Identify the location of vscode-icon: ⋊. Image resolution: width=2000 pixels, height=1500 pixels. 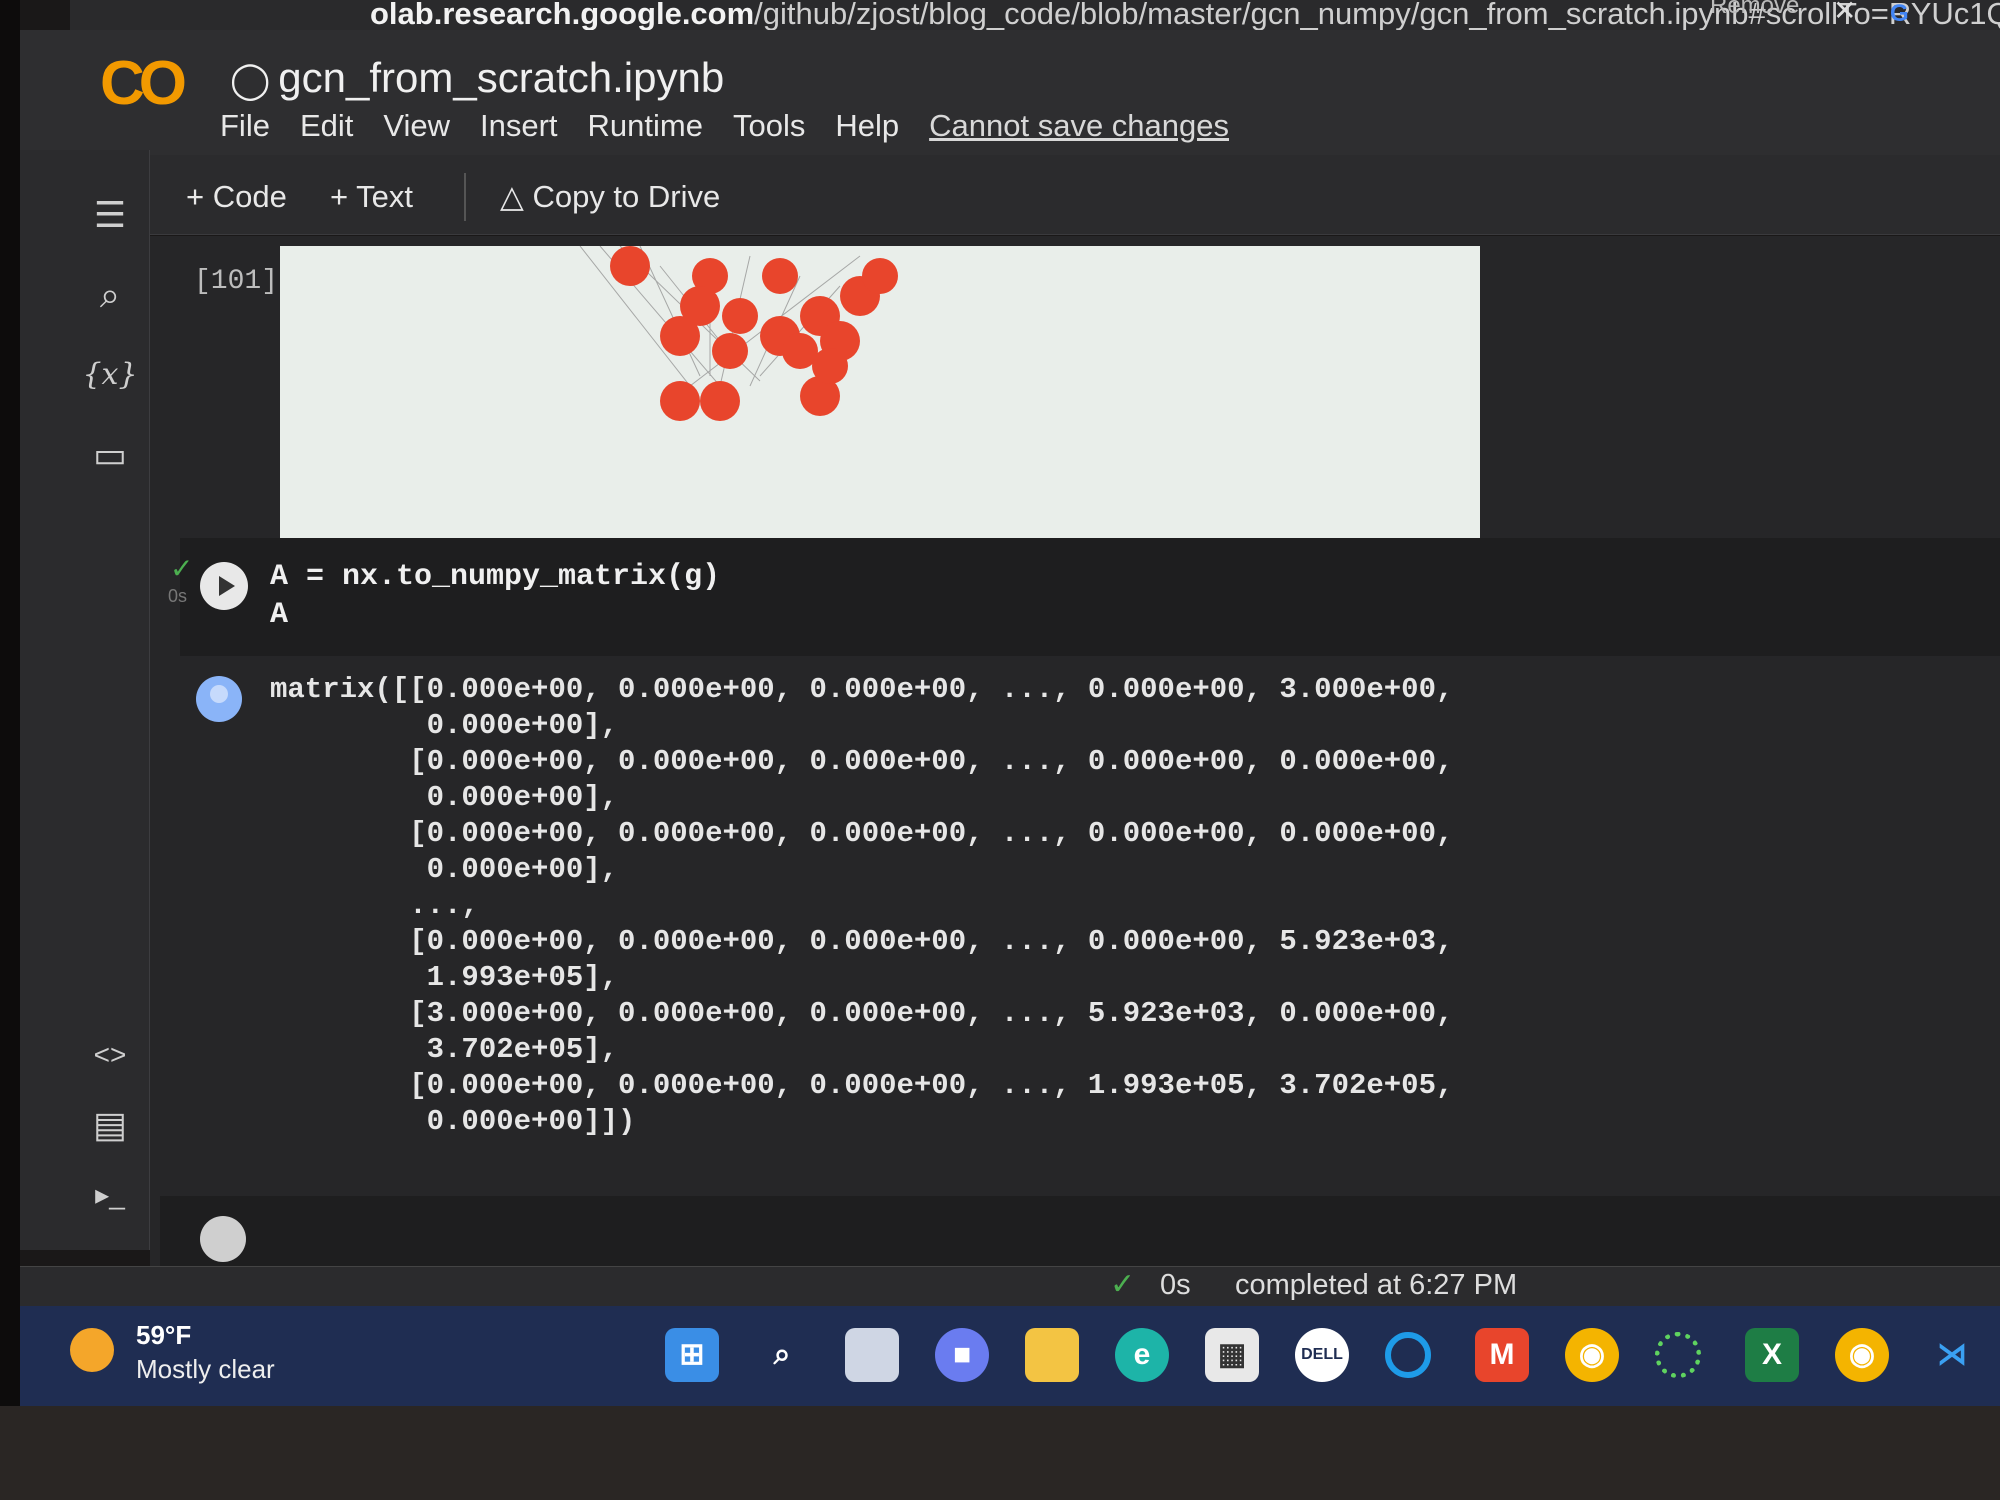
(1952, 1355).